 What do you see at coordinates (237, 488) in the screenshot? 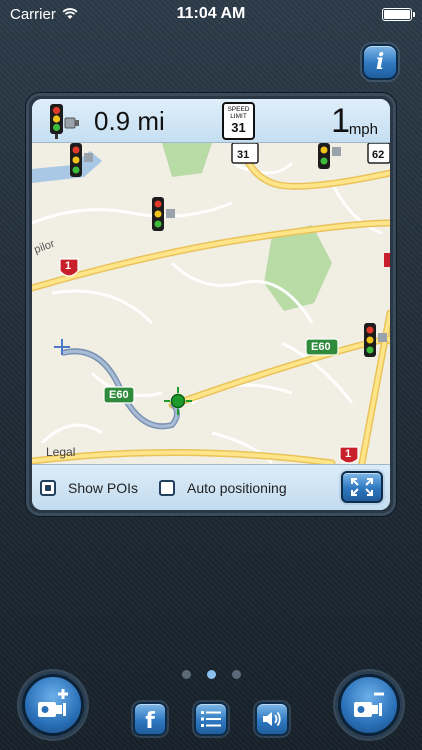
I see `auto-positioning-label: Auto positioning` at bounding box center [237, 488].